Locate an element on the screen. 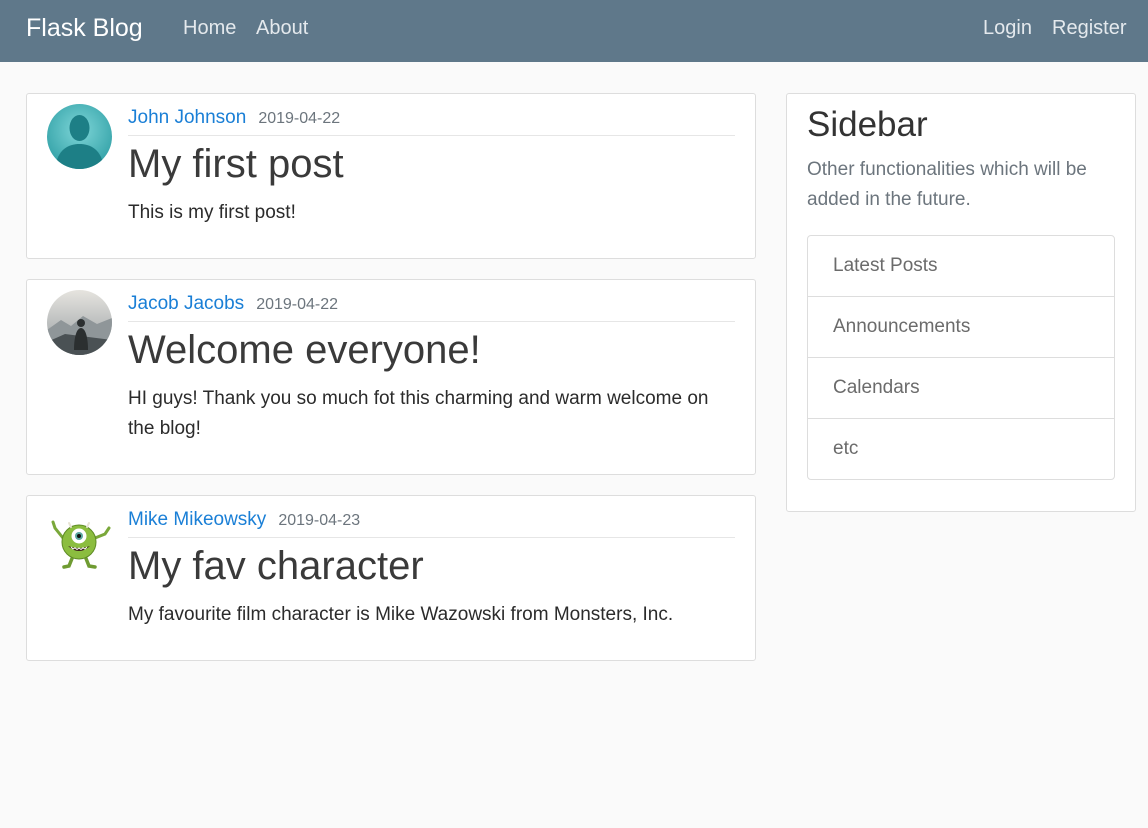 Image resolution: width=1148 pixels, height=828 pixels. nav-about-link: About is located at coordinates (282, 28).